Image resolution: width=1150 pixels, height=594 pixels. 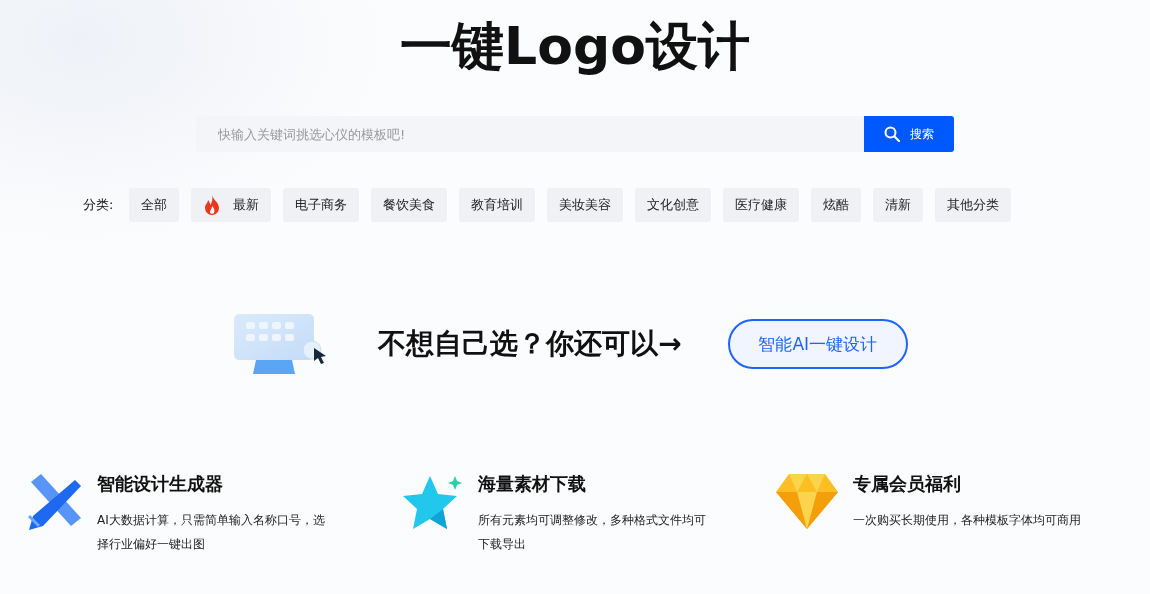 I want to click on feature-description: AI大数据计算，只需简单输入名称口号，选择行业偏好一键出图, so click(x=211, y=532).